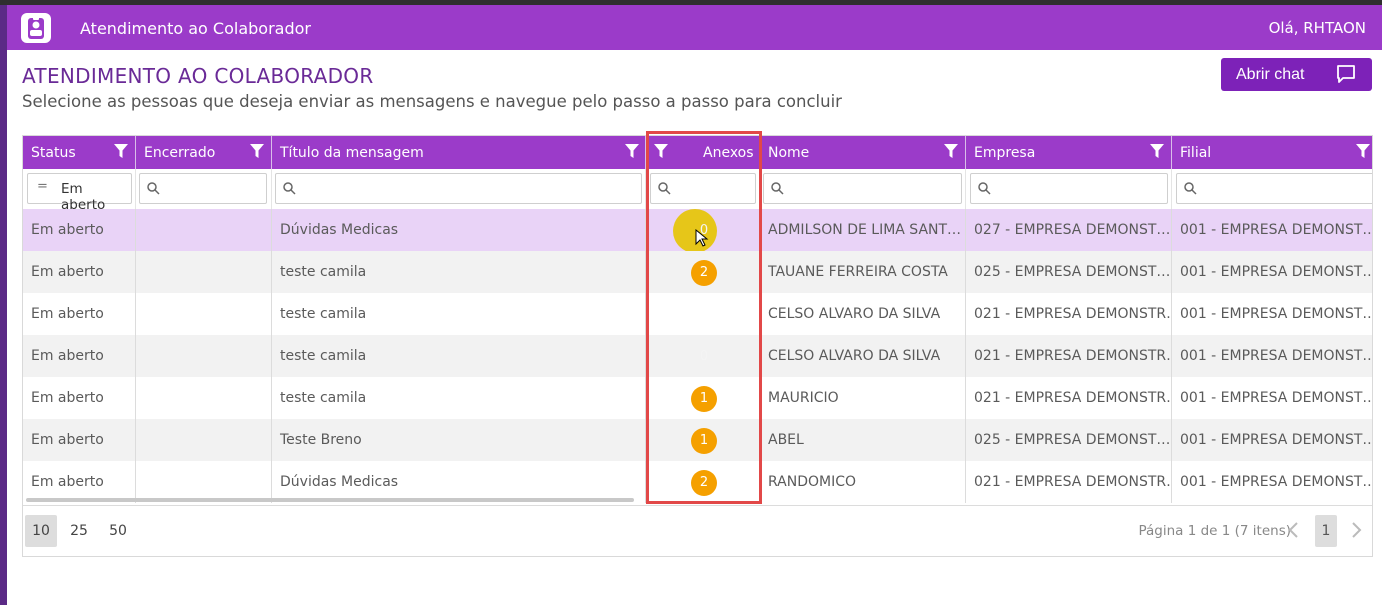 The image size is (1382, 605). I want to click on page-size-50: 50, so click(118, 531).